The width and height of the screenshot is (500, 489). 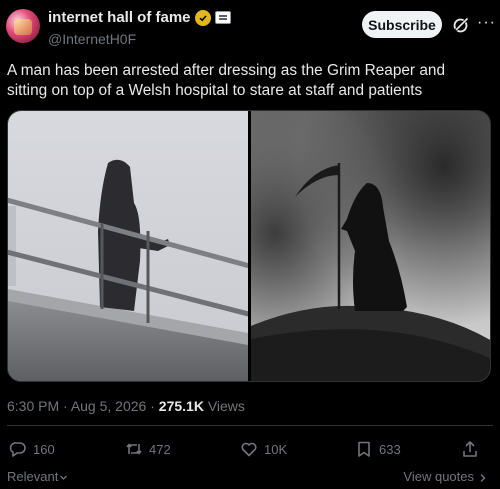 I want to click on chevron-right-icon, so click(x=483, y=477).